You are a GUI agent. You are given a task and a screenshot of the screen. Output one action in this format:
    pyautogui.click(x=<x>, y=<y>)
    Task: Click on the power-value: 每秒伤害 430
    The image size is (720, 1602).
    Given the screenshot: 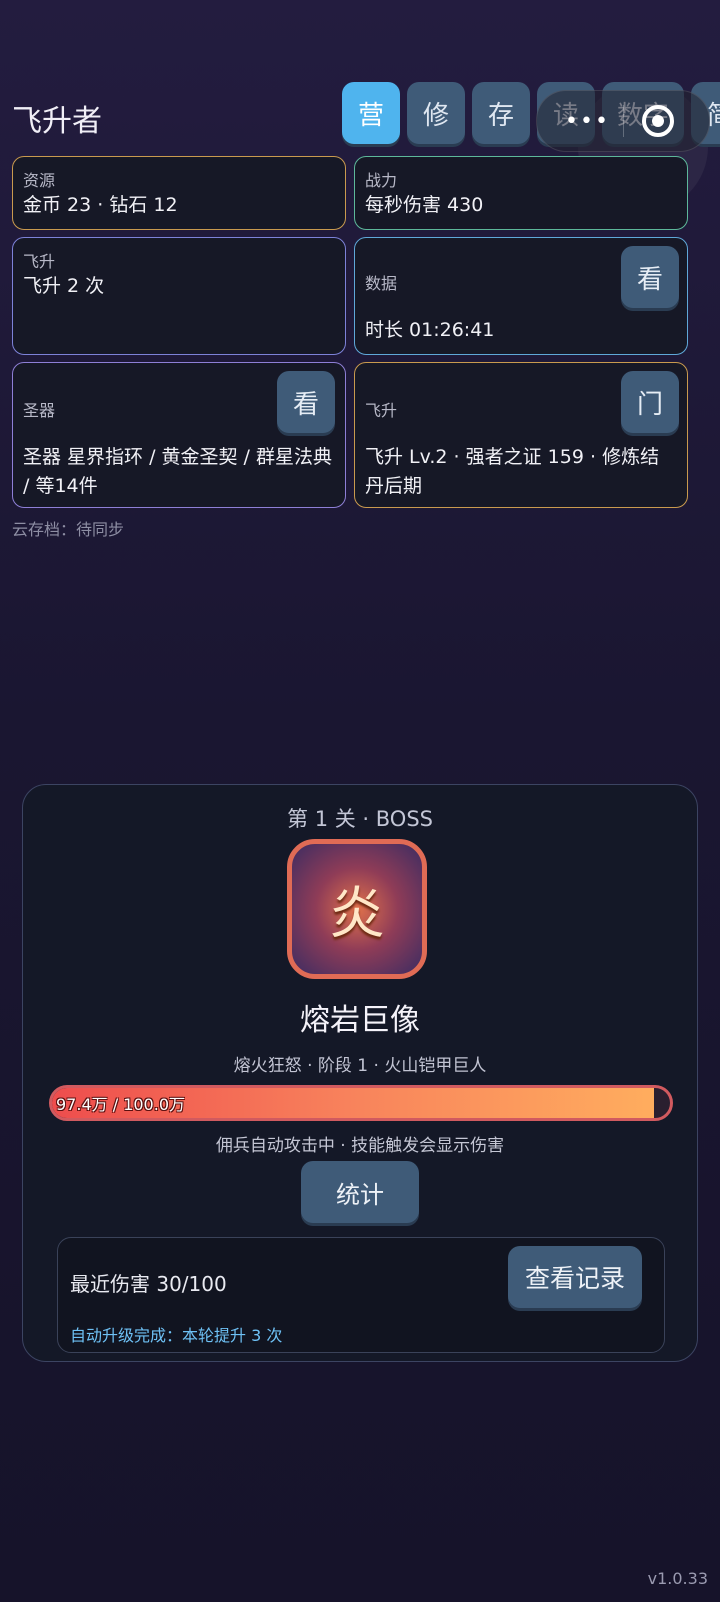 What is the action you would take?
    pyautogui.click(x=424, y=205)
    